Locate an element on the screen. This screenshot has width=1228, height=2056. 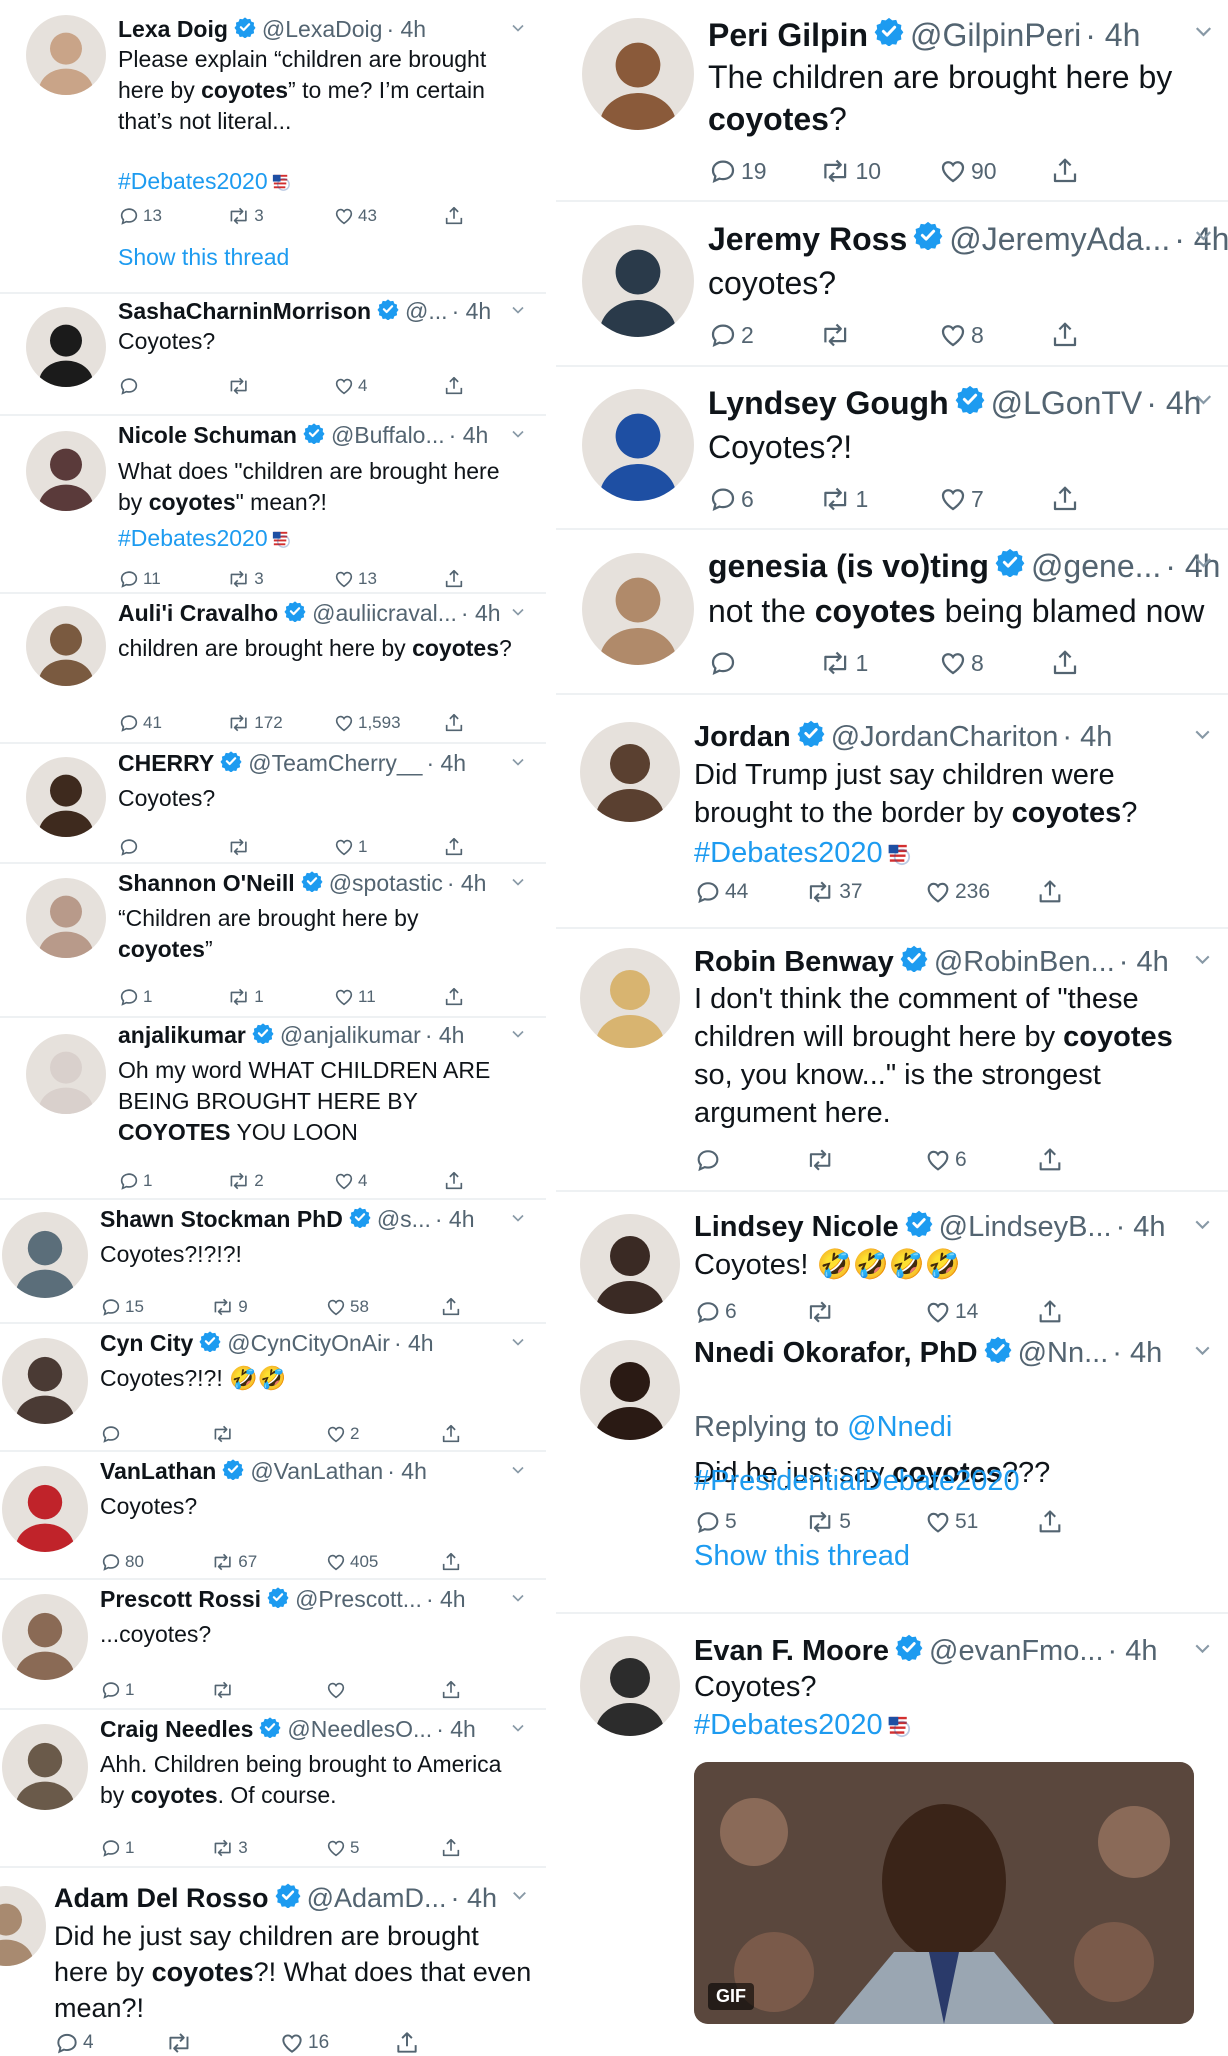
like-button: 236 is located at coordinates (957, 892).